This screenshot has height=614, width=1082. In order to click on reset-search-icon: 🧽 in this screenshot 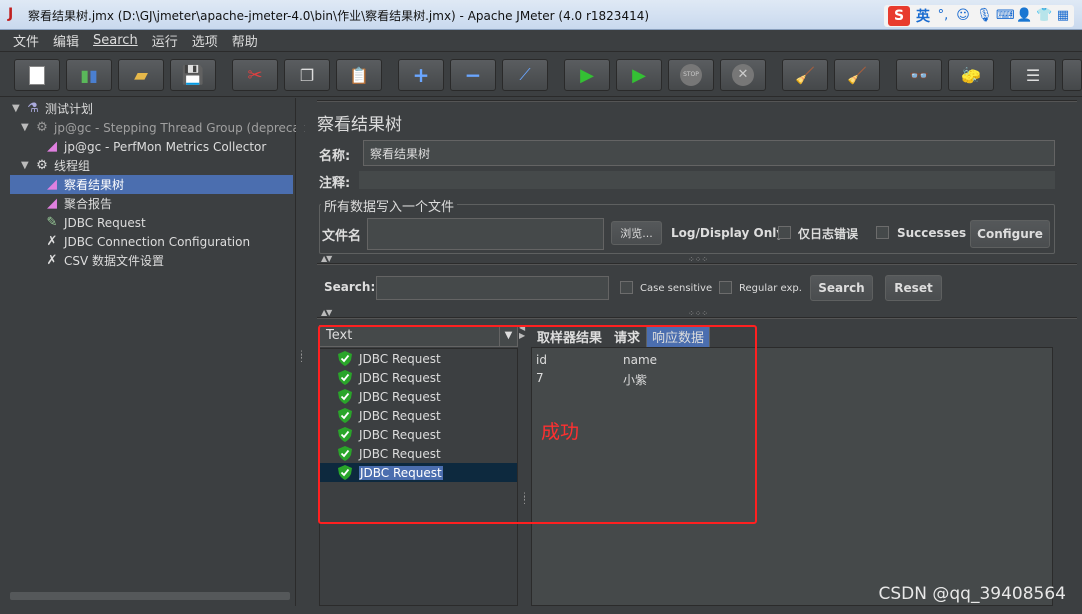, I will do `click(971, 75)`.